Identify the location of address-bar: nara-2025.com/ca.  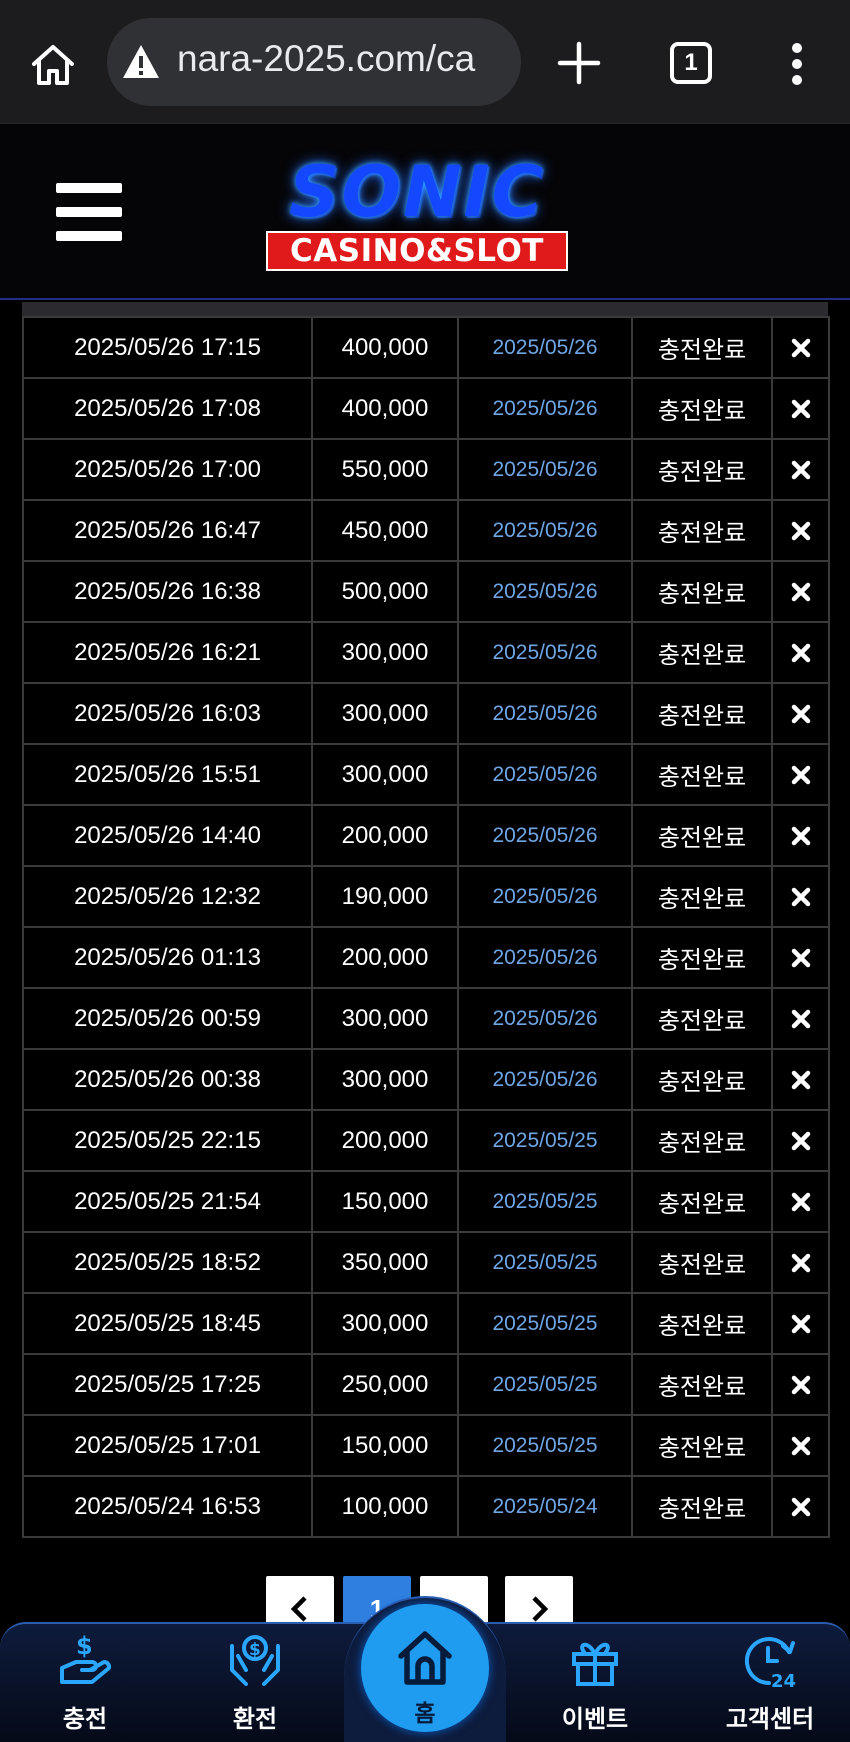
(314, 62).